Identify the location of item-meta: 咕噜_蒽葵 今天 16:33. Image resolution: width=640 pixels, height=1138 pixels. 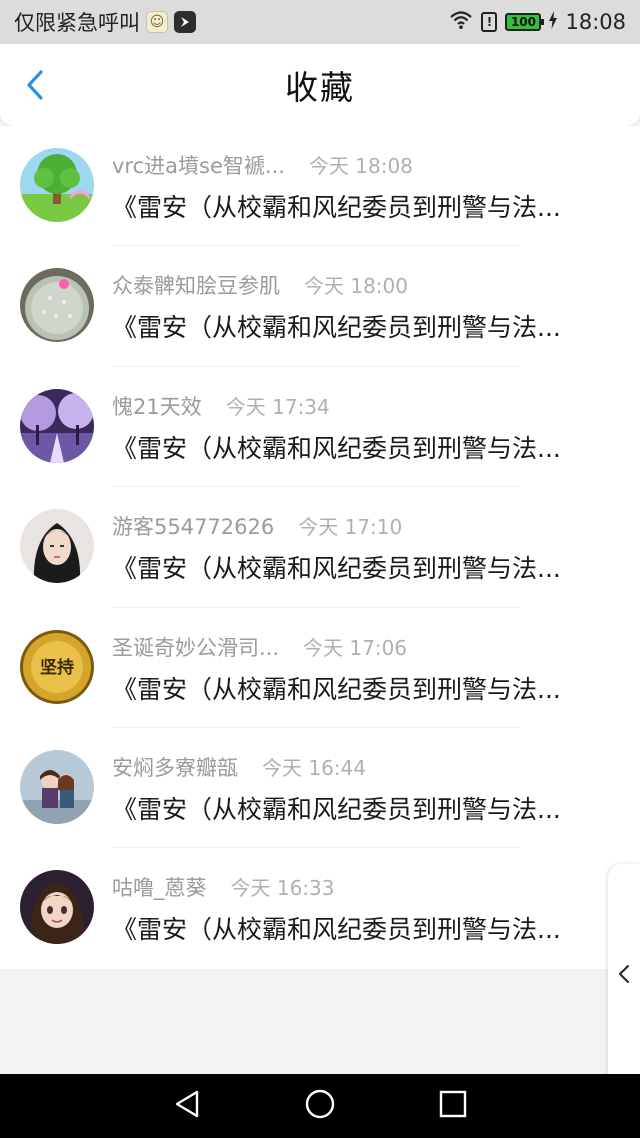
(366, 887).